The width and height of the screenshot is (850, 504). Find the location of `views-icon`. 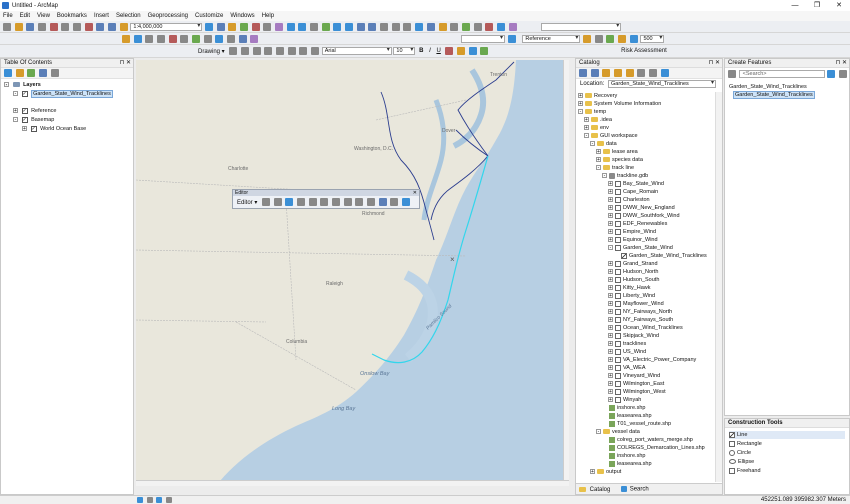

views-icon is located at coordinates (653, 73).